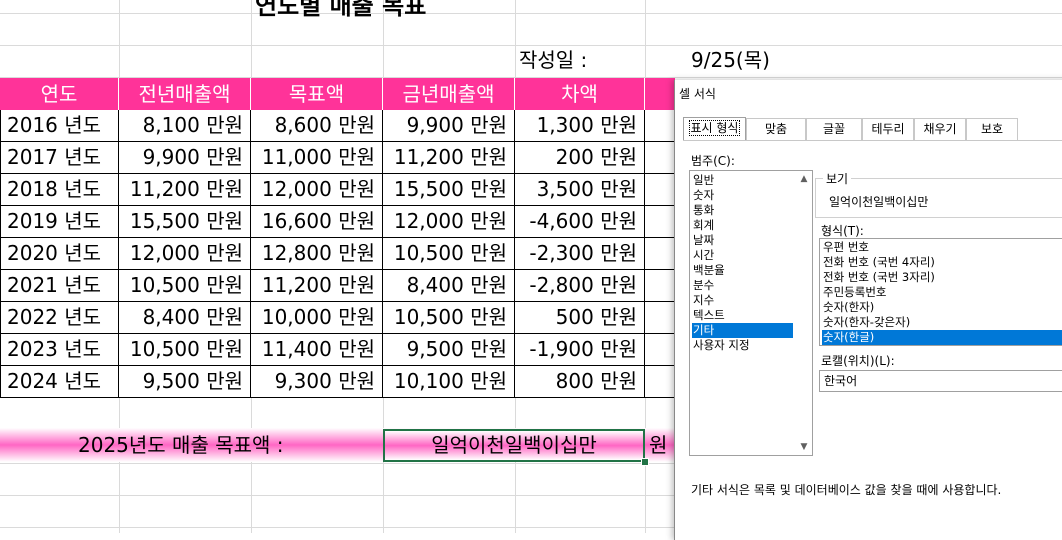  Describe the element at coordinates (658, 445) in the screenshot. I see `target-suffix: 원` at that location.